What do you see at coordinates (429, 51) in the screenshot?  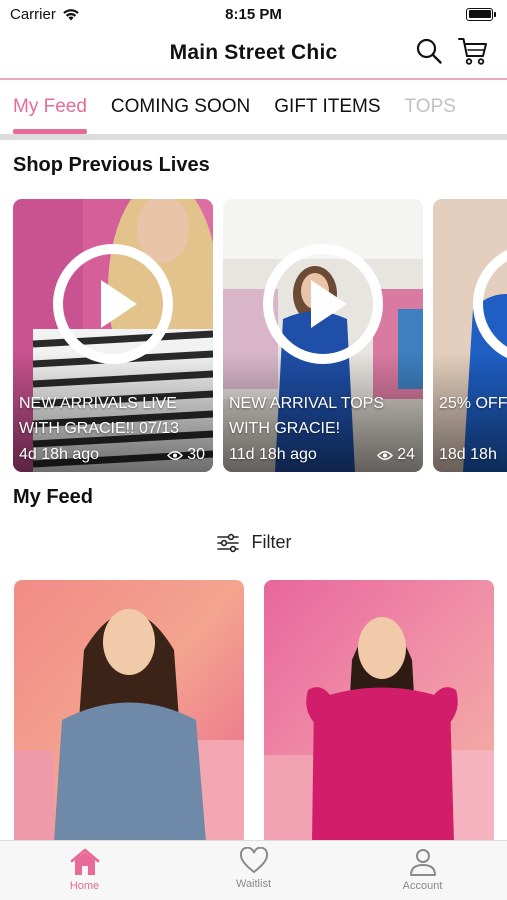 I see `search-icon` at bounding box center [429, 51].